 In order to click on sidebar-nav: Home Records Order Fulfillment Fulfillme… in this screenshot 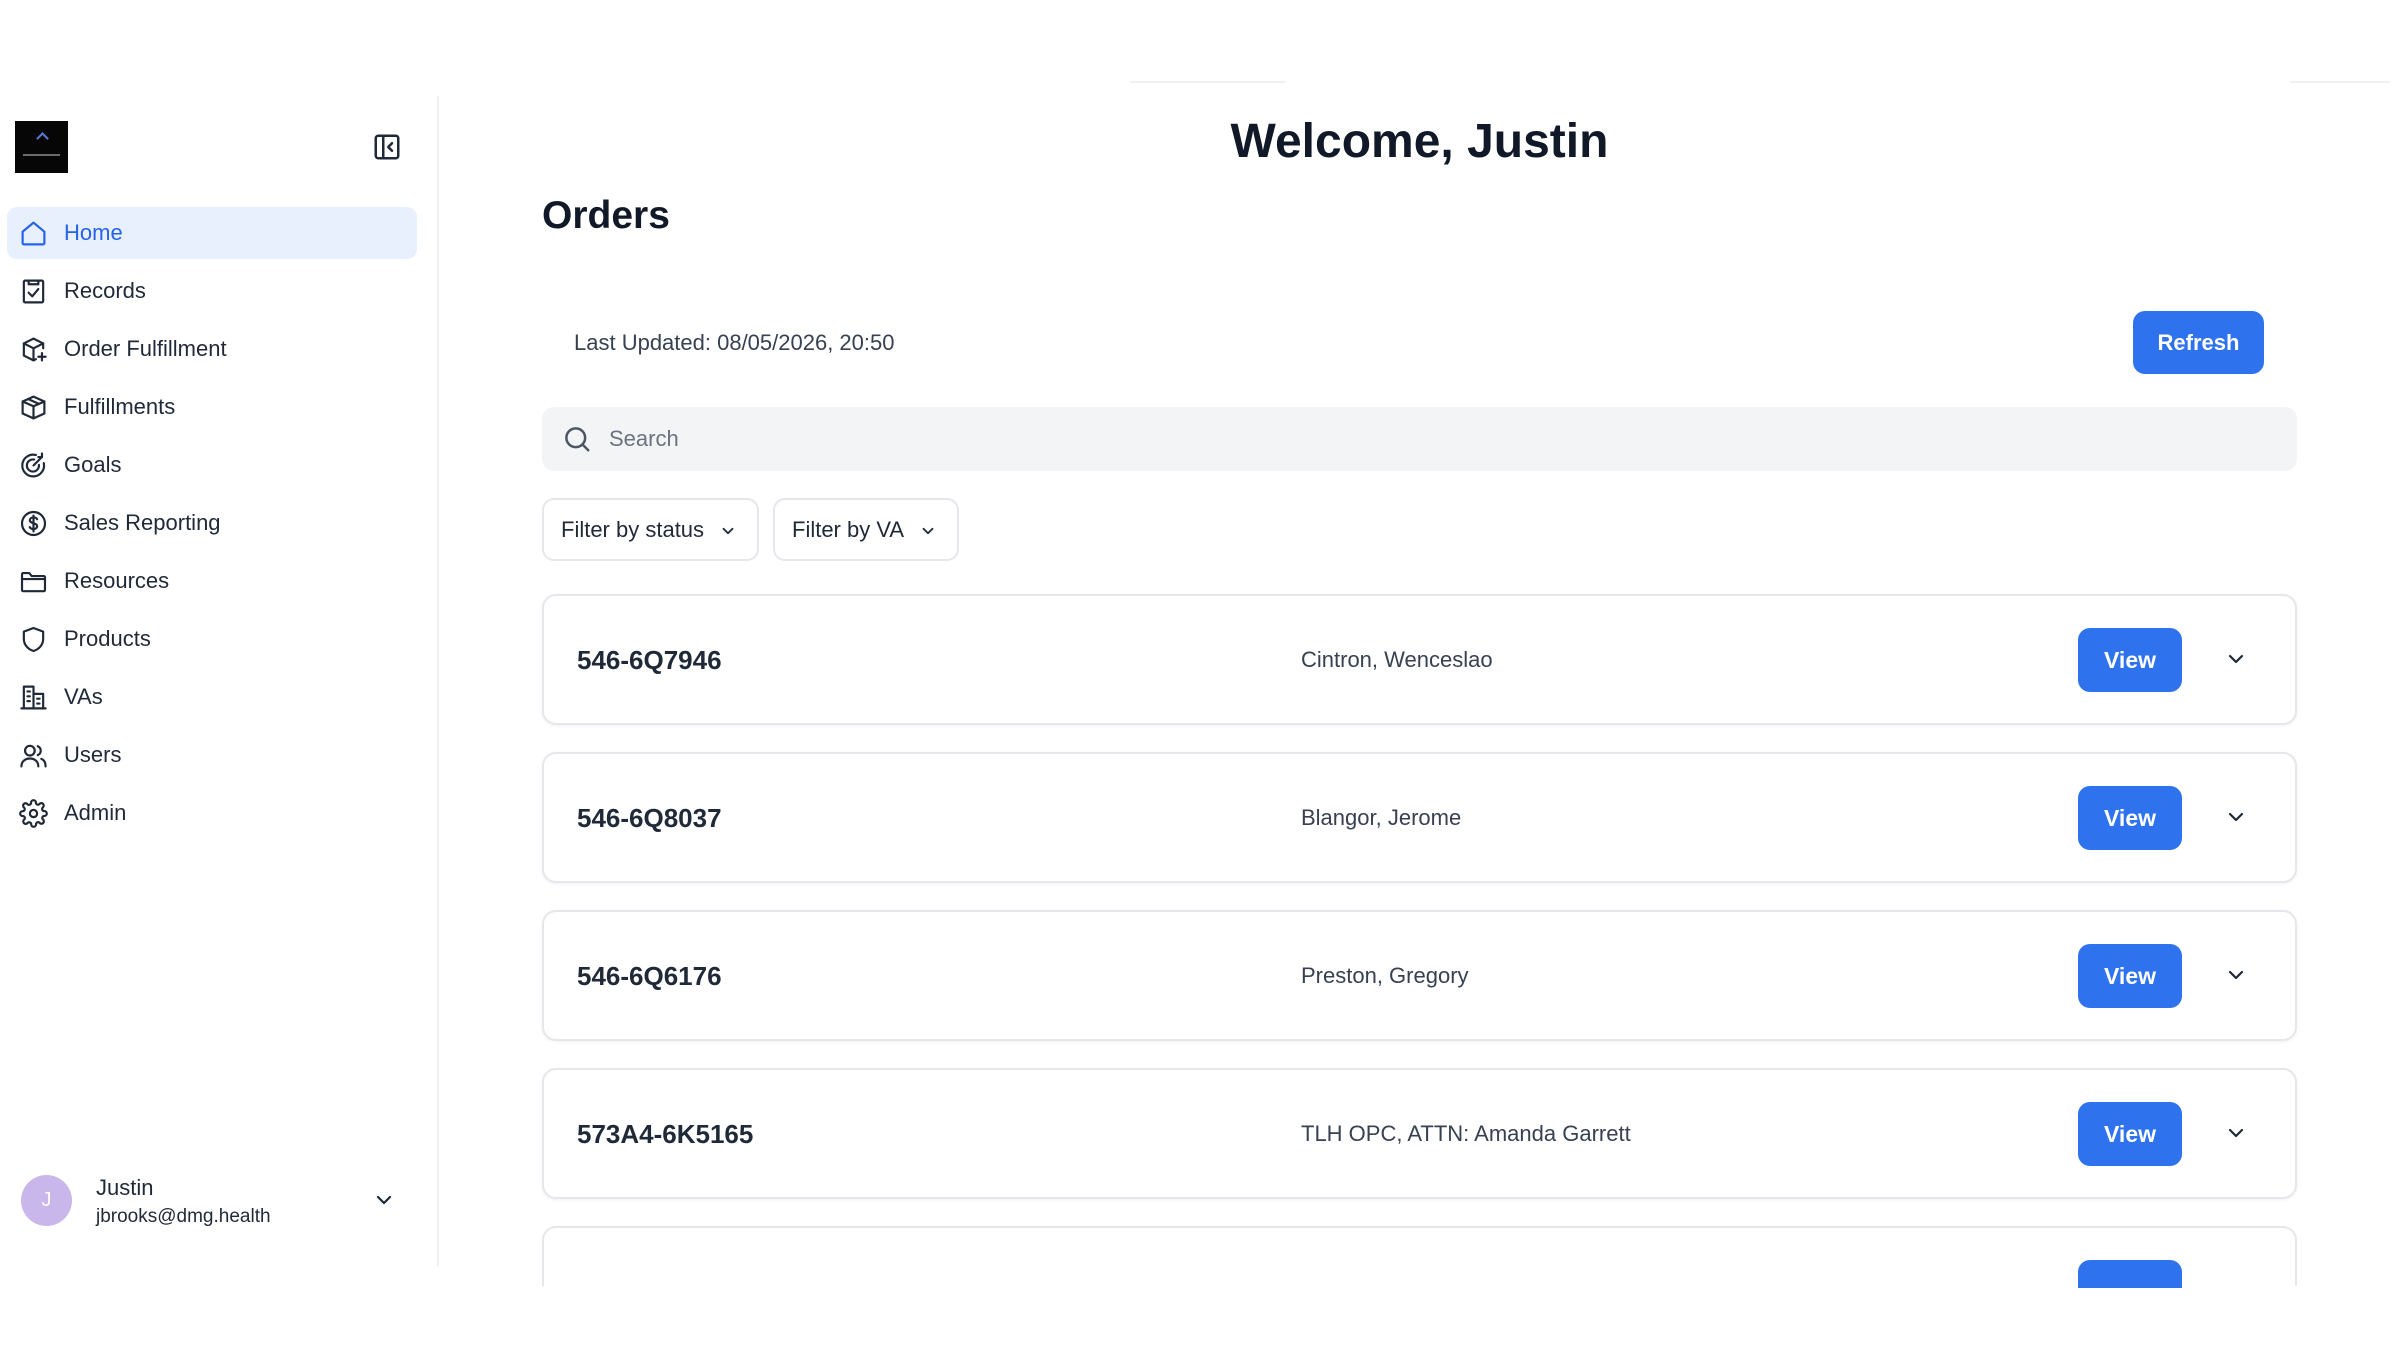, I will do `click(212, 526)`.